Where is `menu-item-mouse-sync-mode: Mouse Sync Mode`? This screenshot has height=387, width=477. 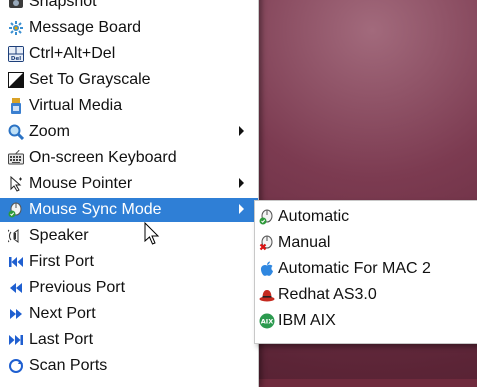
menu-item-mouse-sync-mode: Mouse Sync Mode is located at coordinates (129, 210).